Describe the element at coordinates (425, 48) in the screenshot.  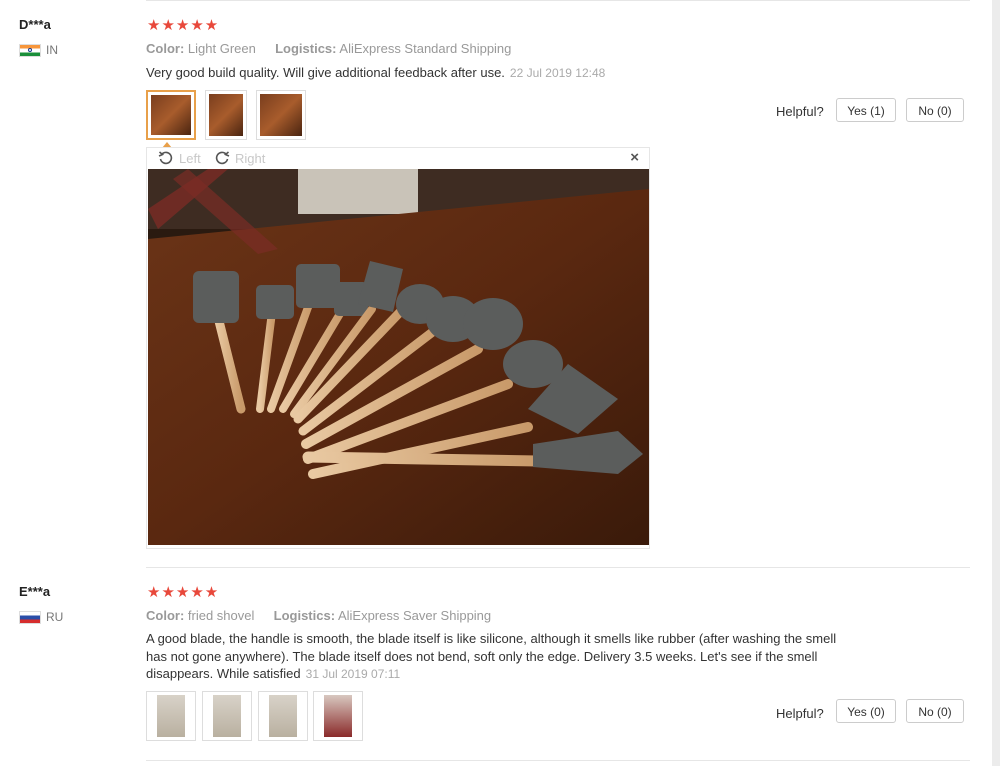
I see `logistics-value: AliExpress Standard Shipping` at that location.